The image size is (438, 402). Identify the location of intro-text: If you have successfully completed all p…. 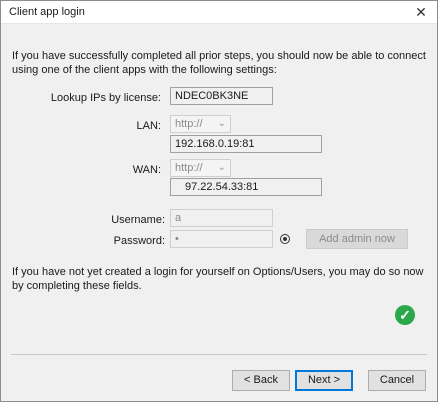
(219, 63).